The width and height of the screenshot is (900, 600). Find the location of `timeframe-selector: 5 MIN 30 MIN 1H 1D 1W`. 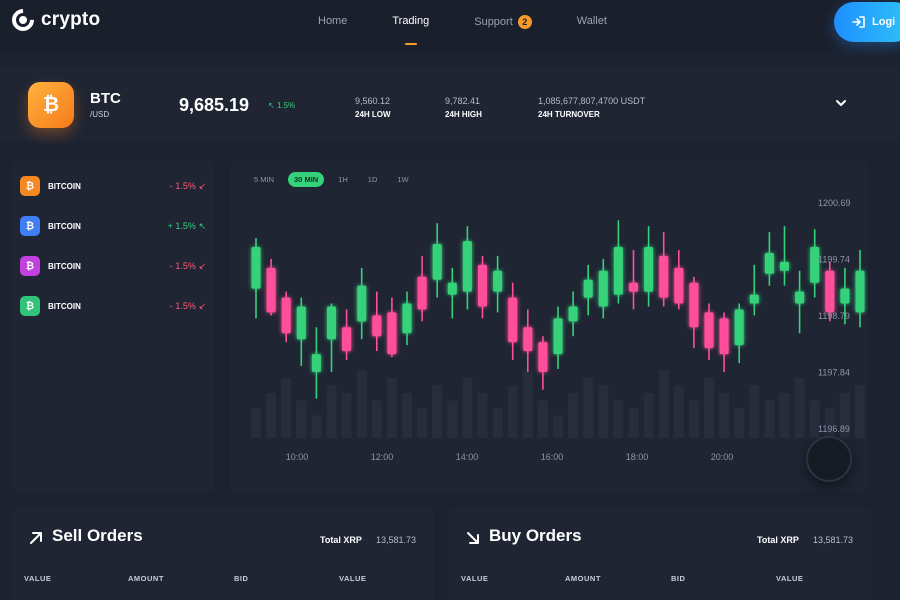

timeframe-selector: 5 MIN 30 MIN 1H 1D 1W is located at coordinates (331, 179).